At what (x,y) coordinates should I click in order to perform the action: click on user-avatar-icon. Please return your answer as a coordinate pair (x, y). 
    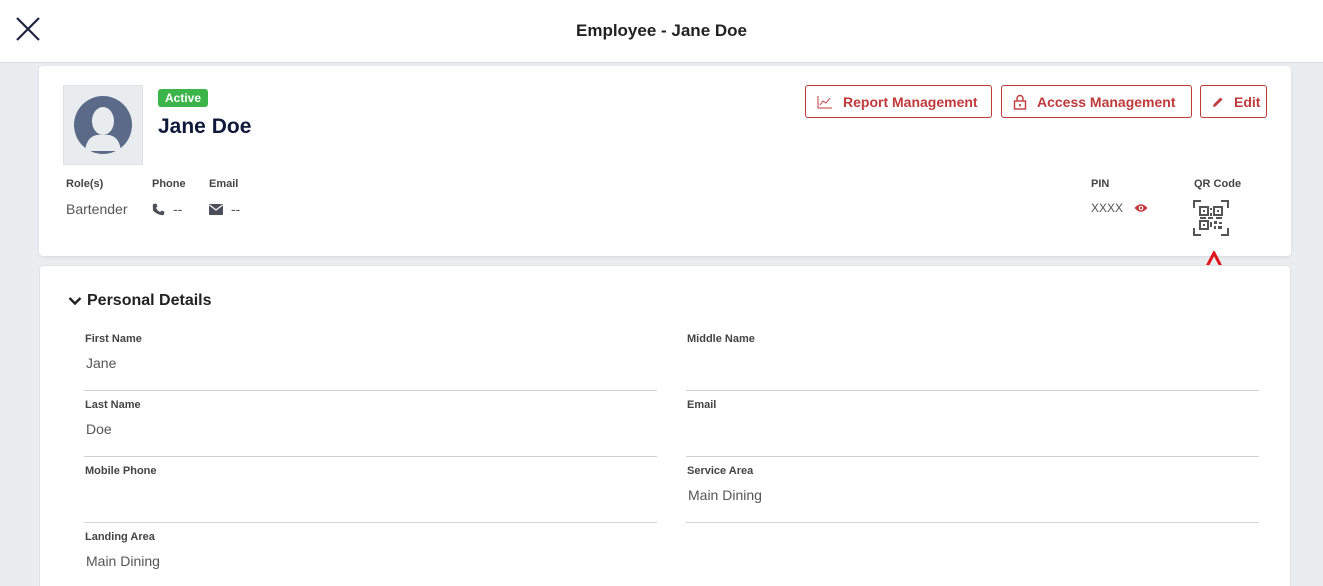
    Looking at the image, I should click on (103, 125).